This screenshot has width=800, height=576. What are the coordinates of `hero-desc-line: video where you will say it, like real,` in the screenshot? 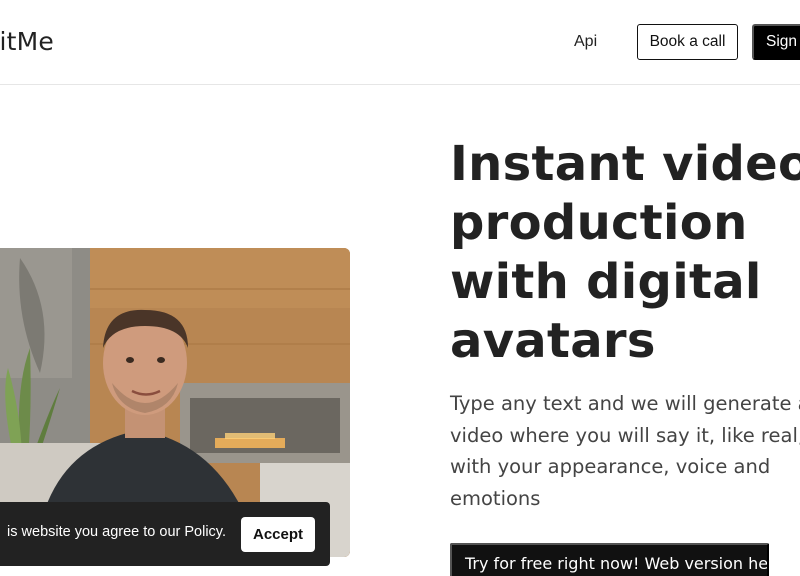 It's located at (625, 435).